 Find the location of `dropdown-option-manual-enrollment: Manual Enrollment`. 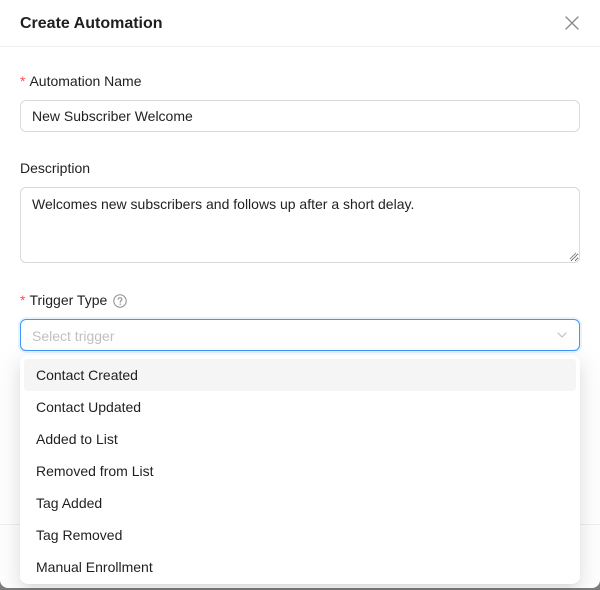

dropdown-option-manual-enrollment: Manual Enrollment is located at coordinates (300, 567).